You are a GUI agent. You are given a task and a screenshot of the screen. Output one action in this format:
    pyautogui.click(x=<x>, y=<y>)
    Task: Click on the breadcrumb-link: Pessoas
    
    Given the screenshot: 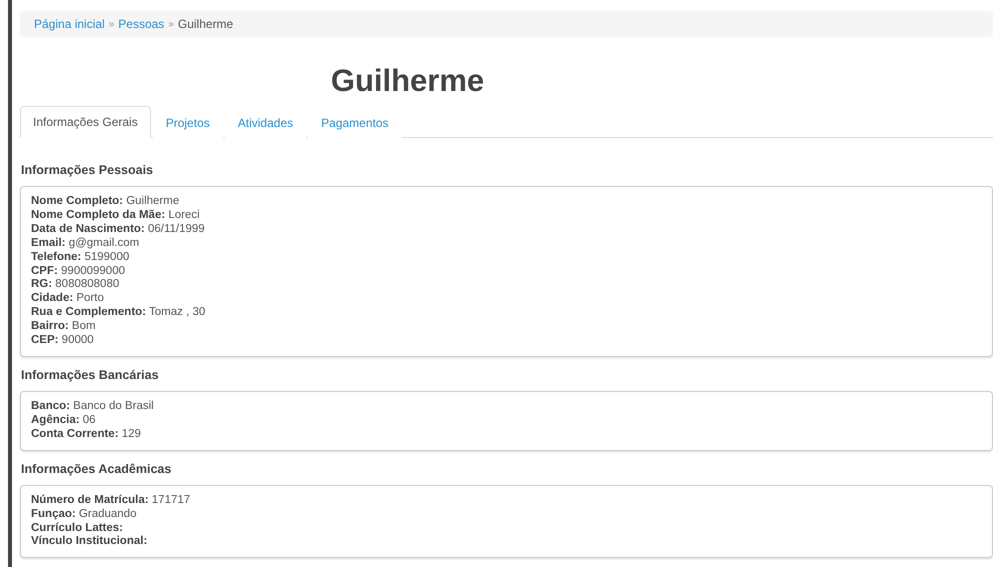 What is the action you would take?
    pyautogui.click(x=141, y=24)
    